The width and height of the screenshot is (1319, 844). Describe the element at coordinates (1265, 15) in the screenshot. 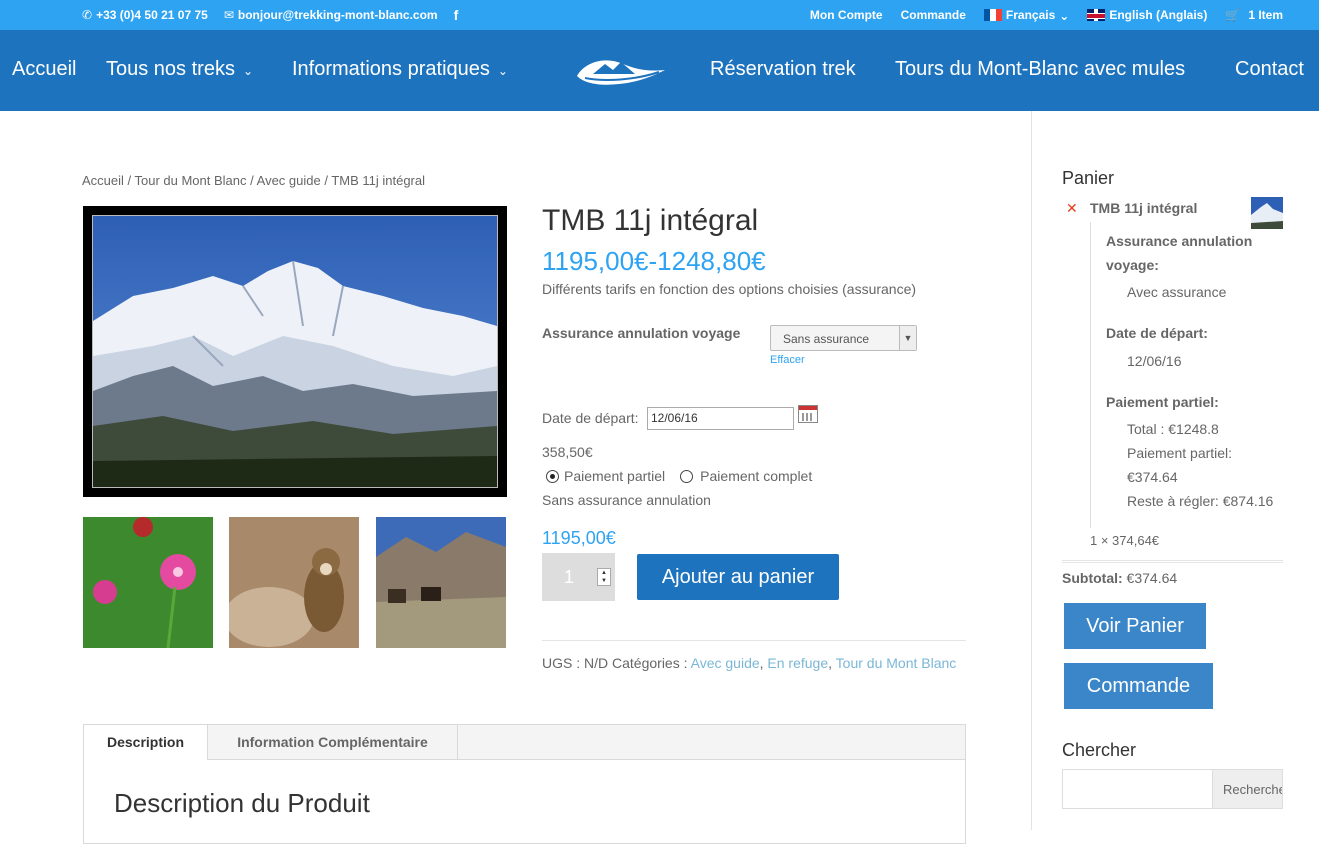

I see `cart-count: 1 Item` at that location.